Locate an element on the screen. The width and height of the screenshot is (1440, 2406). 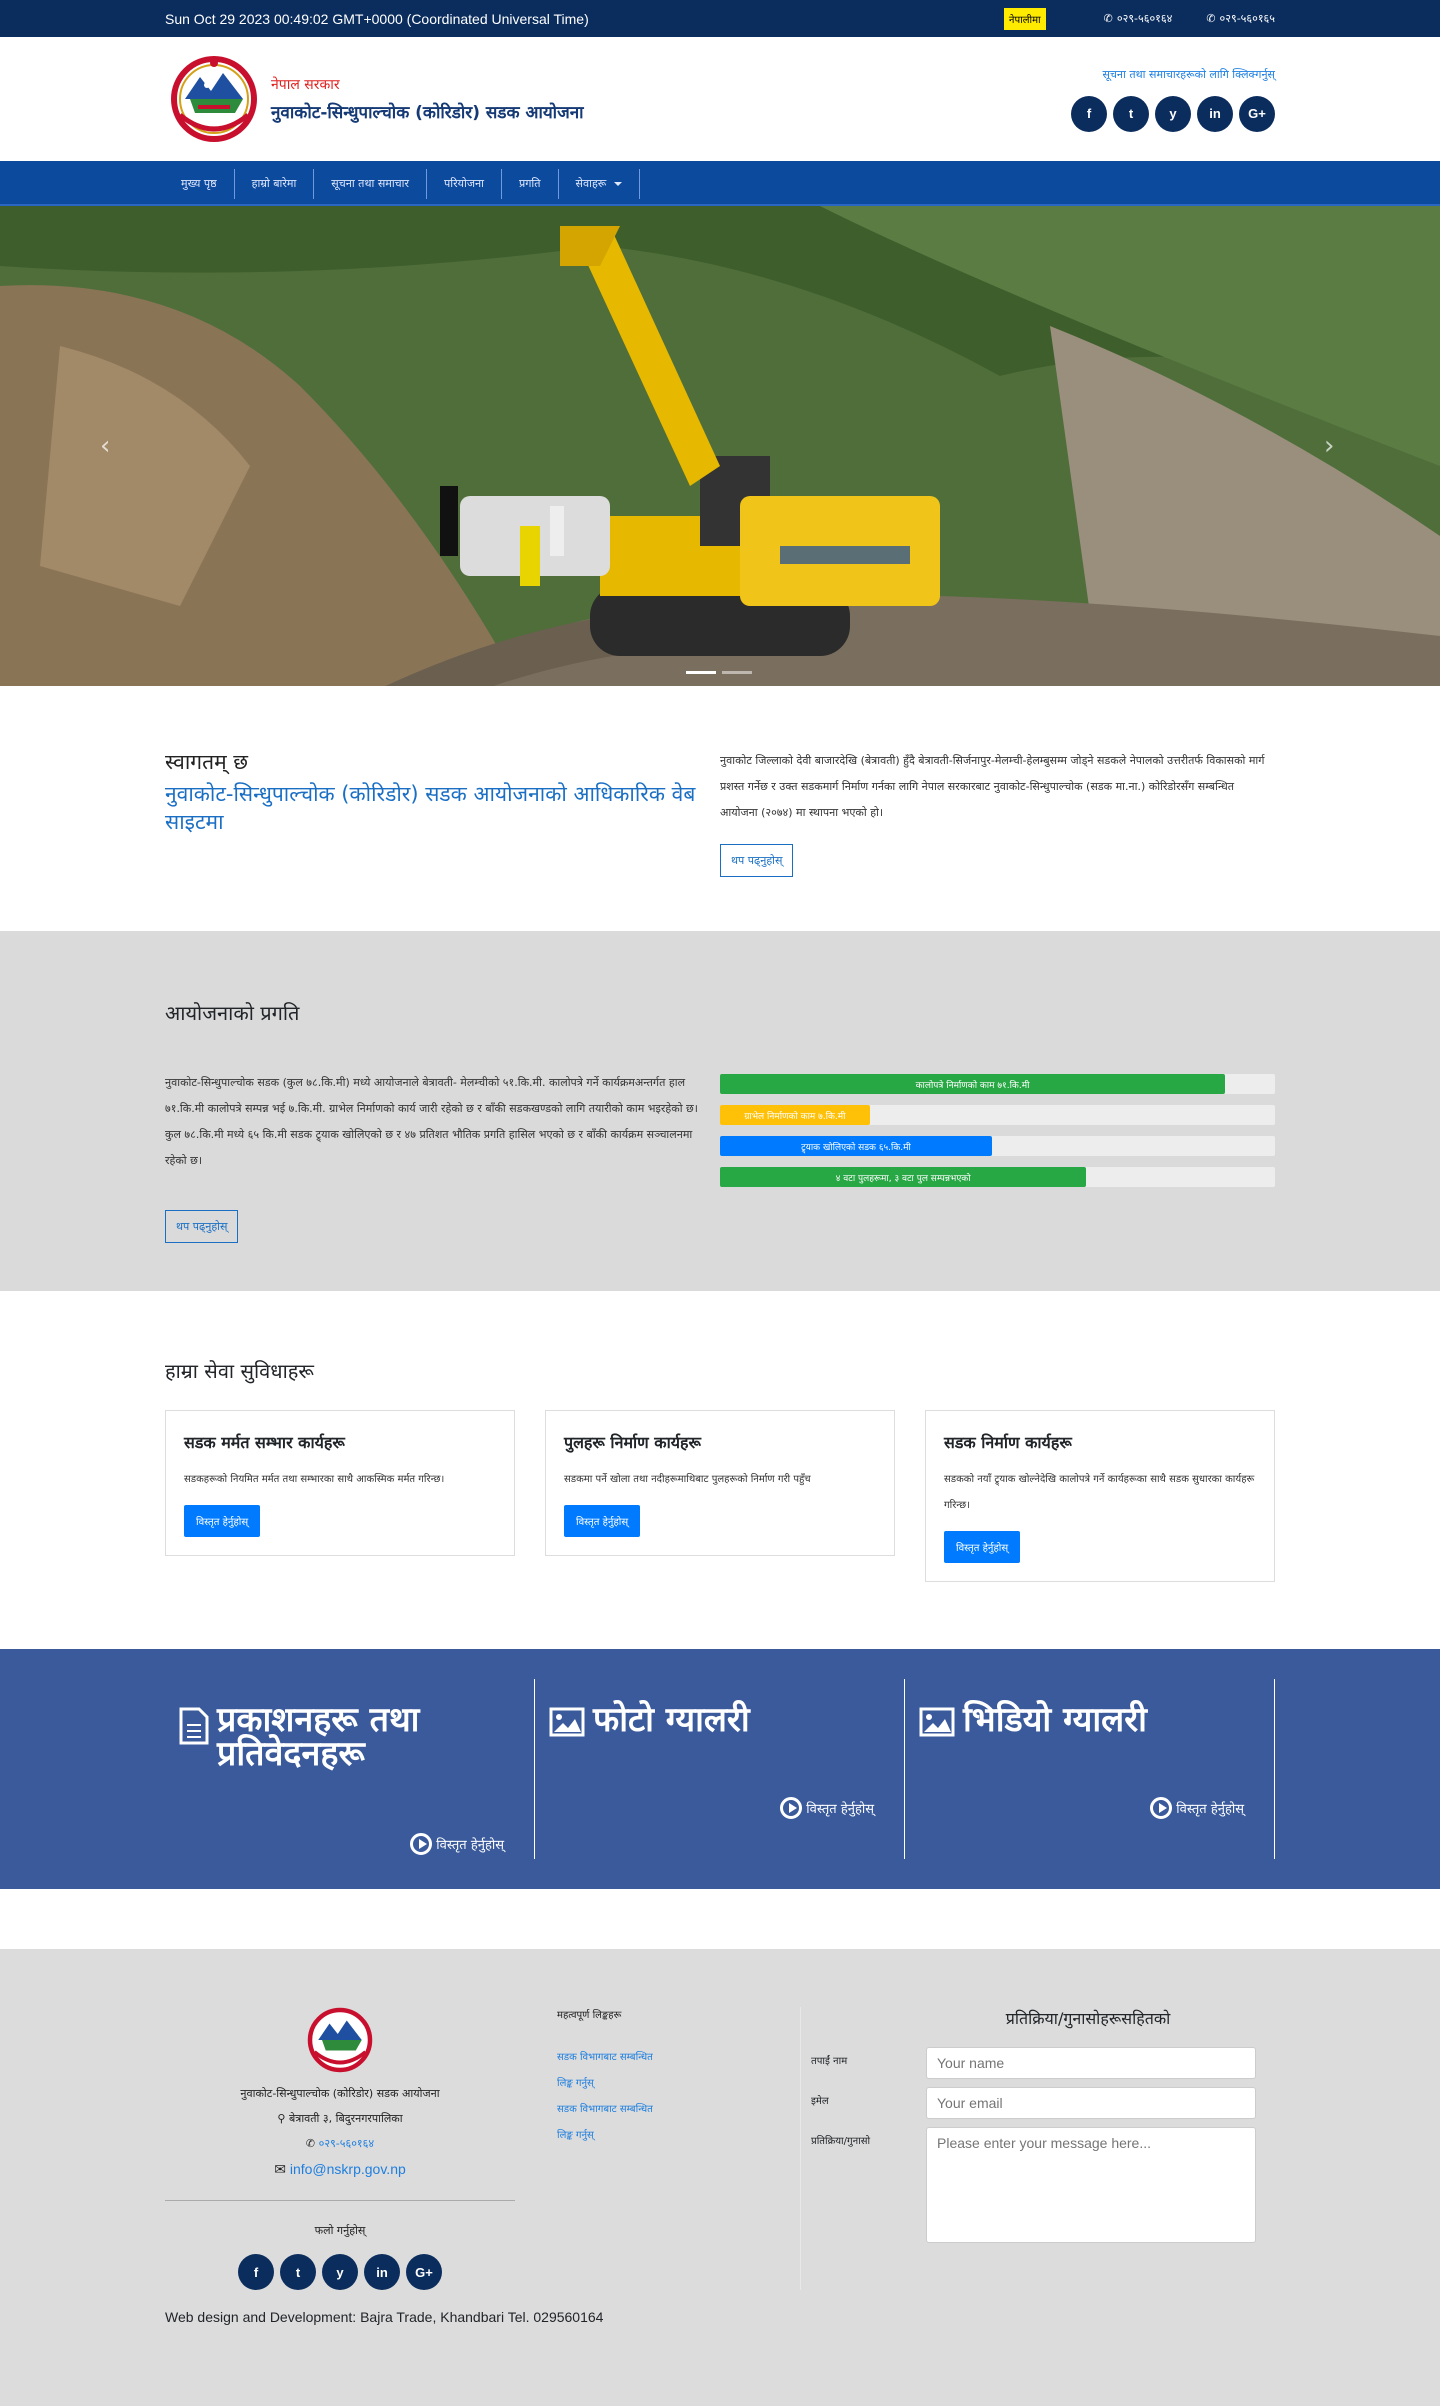
progress-bar-fill: ४ वटा पुलहरूमा, ३ वटा पुल सम्पन्नभएको is located at coordinates (903, 1177).